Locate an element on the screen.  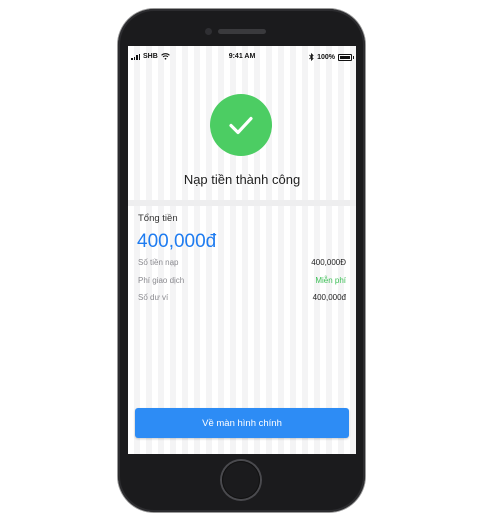
battery-percent: 100% is located at coordinates (326, 57).